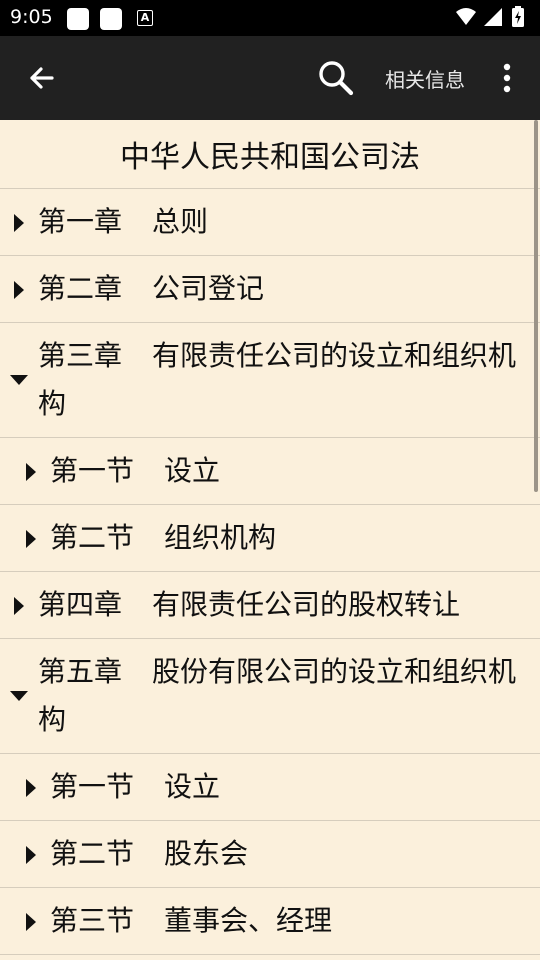 The height and width of the screenshot is (960, 540). Describe the element at coordinates (270, 289) in the screenshot. I see `toc-item-chapter-2: 第二章 公司登记` at that location.